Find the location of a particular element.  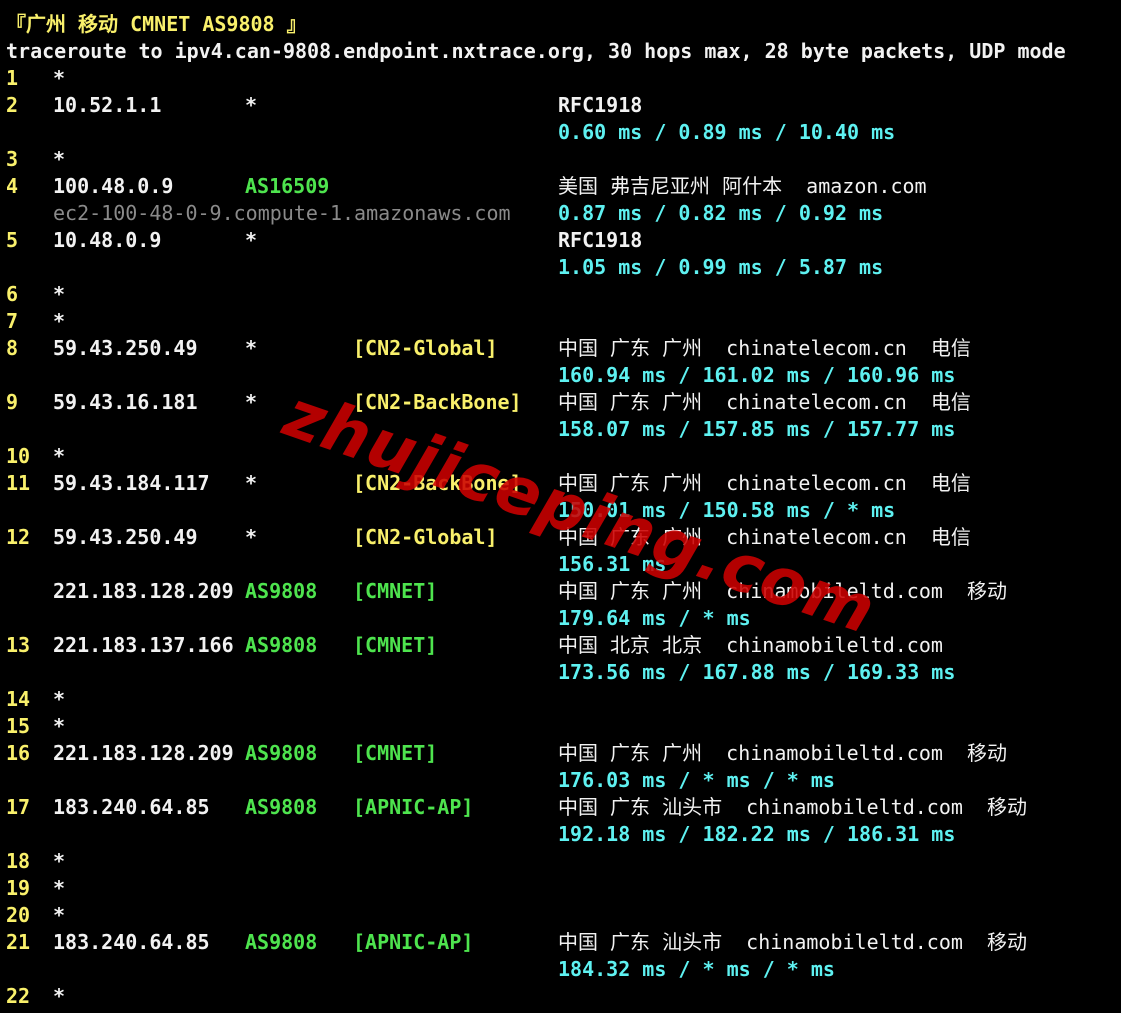

hop-number: 12 is located at coordinates (18, 537).